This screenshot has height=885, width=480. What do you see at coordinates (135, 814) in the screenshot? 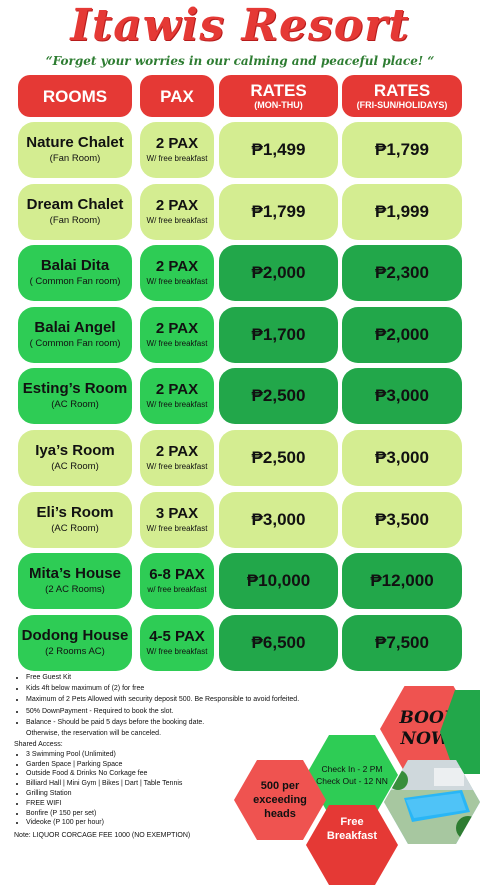
I see `shared-item: Bonfire (P 150 per set)` at bounding box center [135, 814].